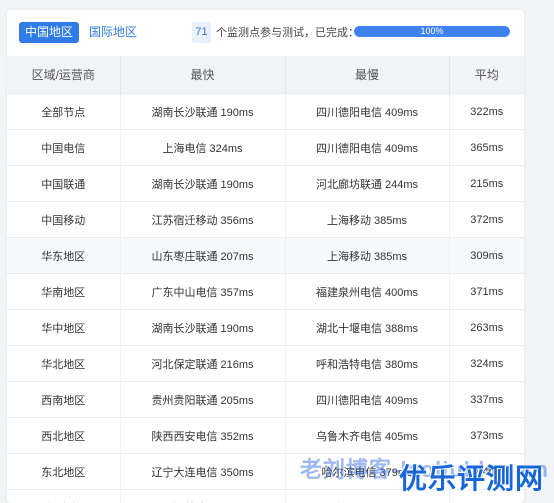  I want to click on table-row: 华北地区 河北保定联通 216ms 呼和浩特电信 380ms 324ms, so click(265, 363).